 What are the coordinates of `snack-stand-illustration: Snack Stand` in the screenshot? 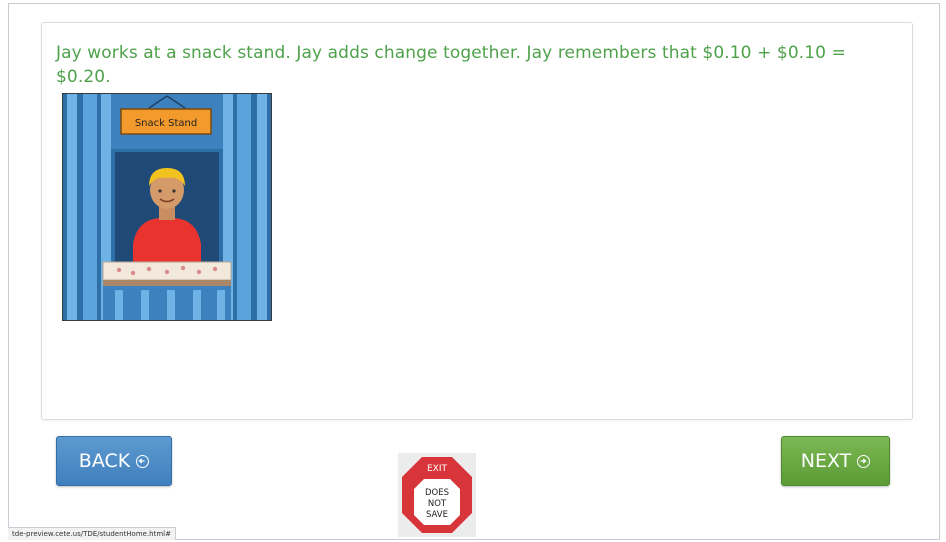 It's located at (167, 207).